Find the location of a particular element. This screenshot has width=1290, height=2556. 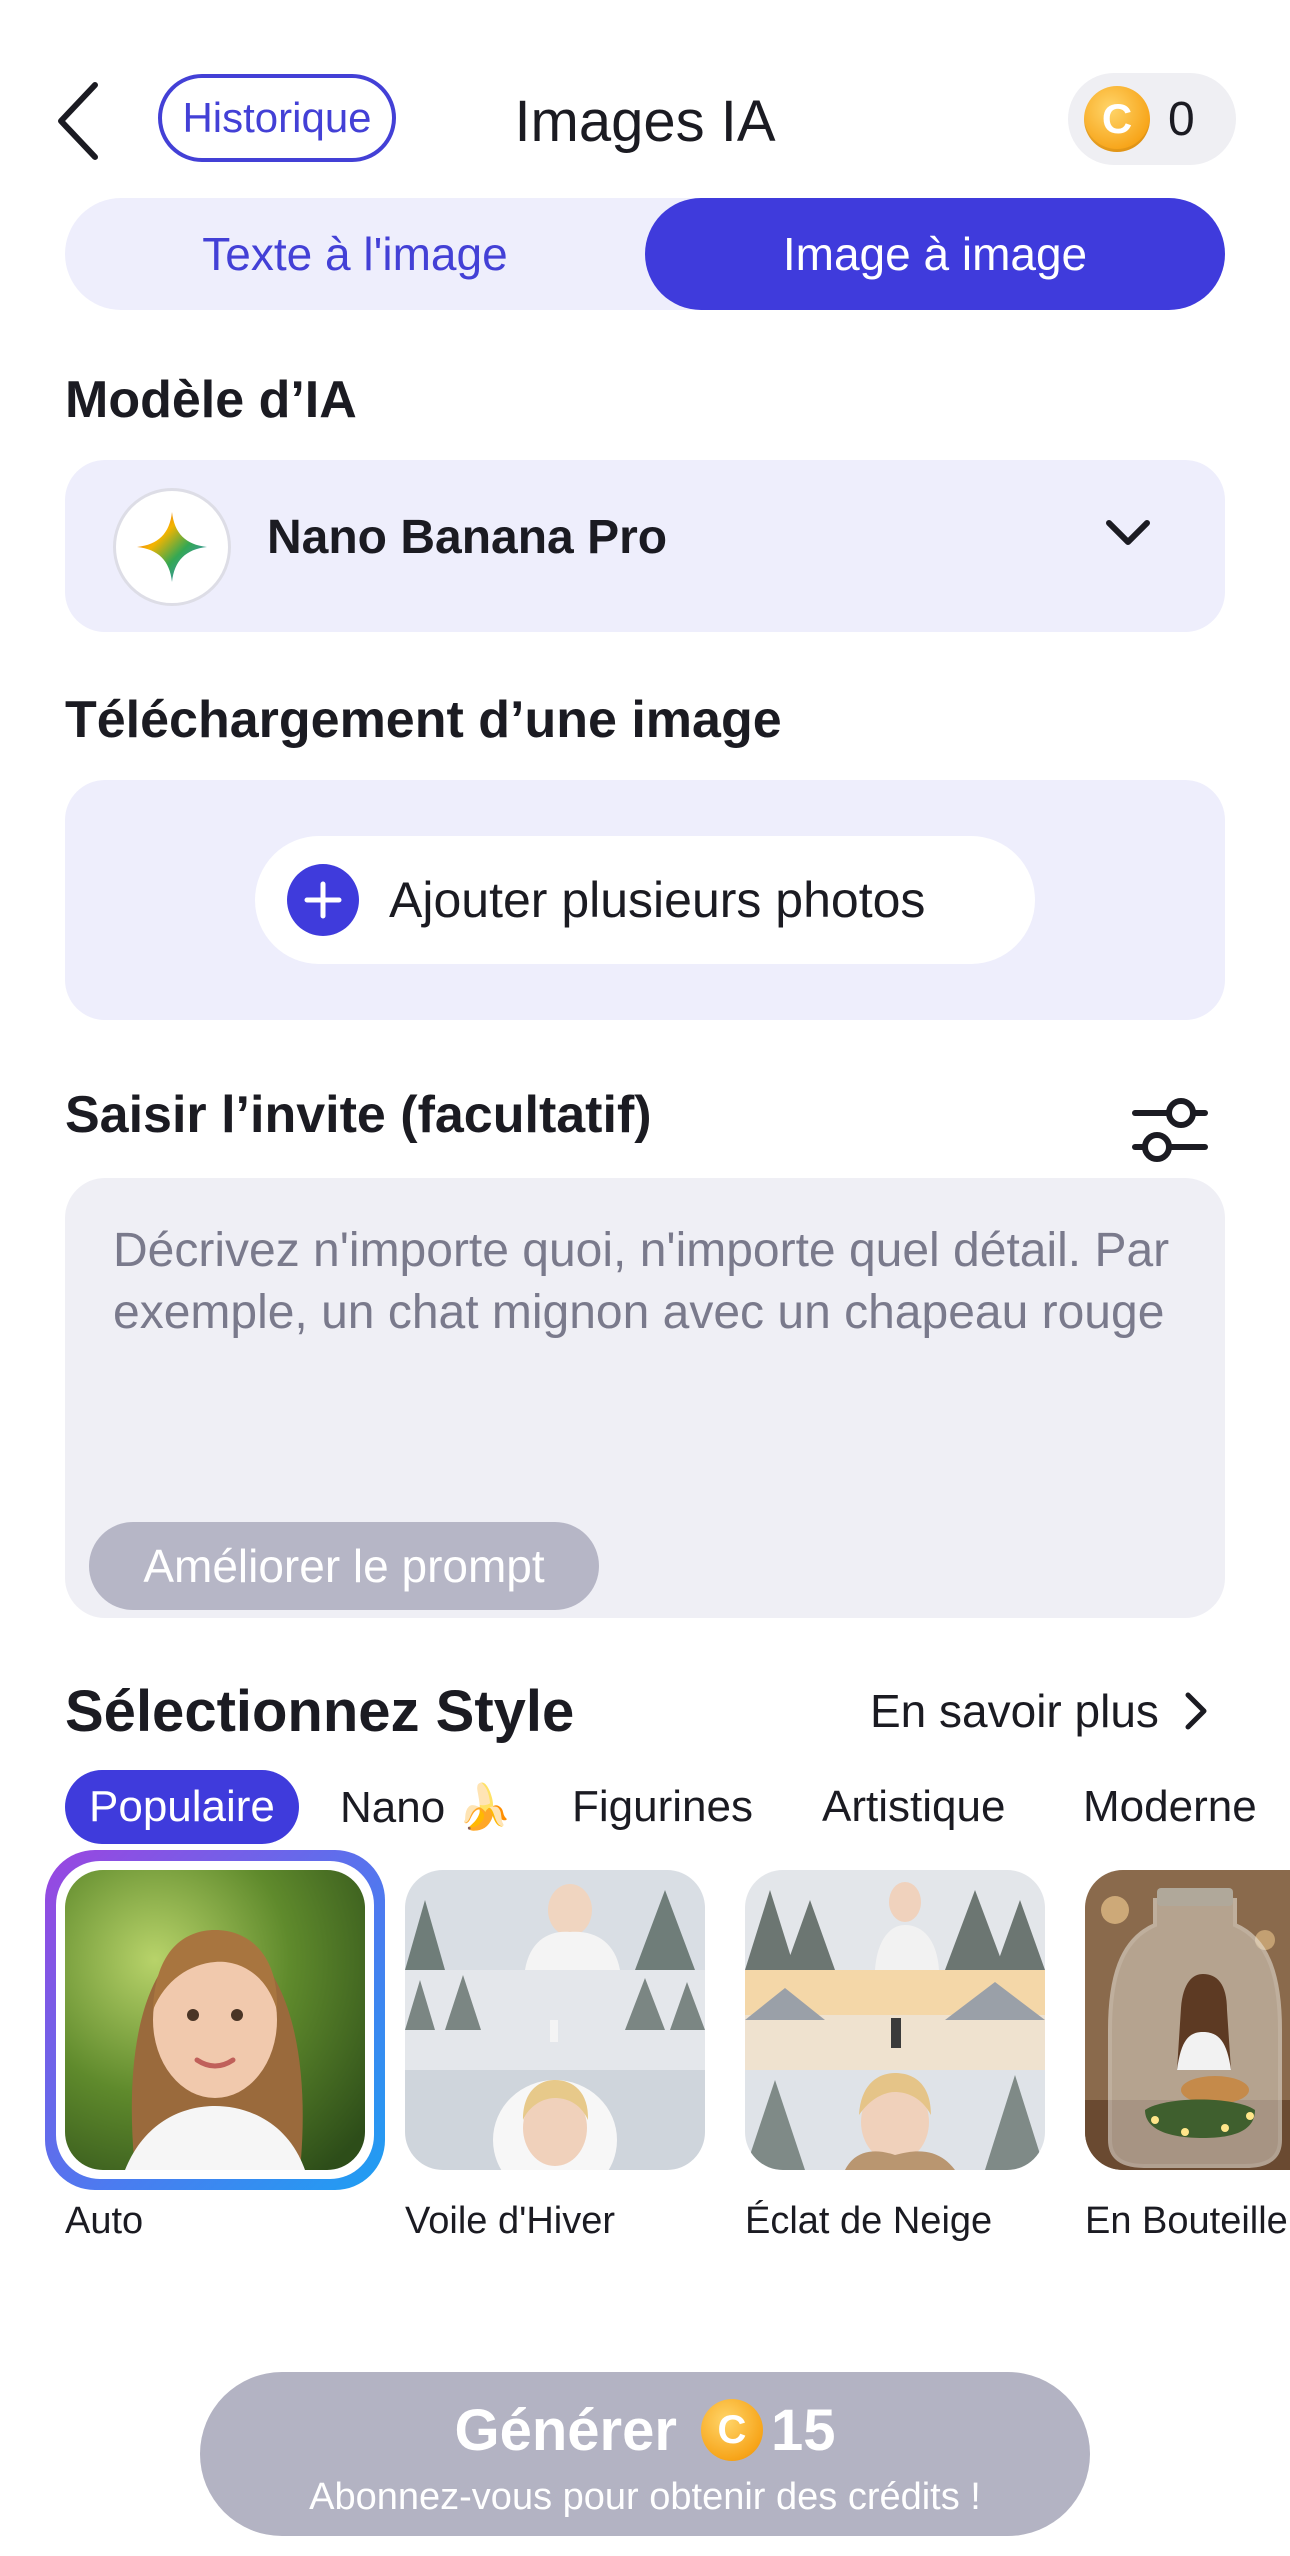

credits-badge: C 0 is located at coordinates (1152, 119).